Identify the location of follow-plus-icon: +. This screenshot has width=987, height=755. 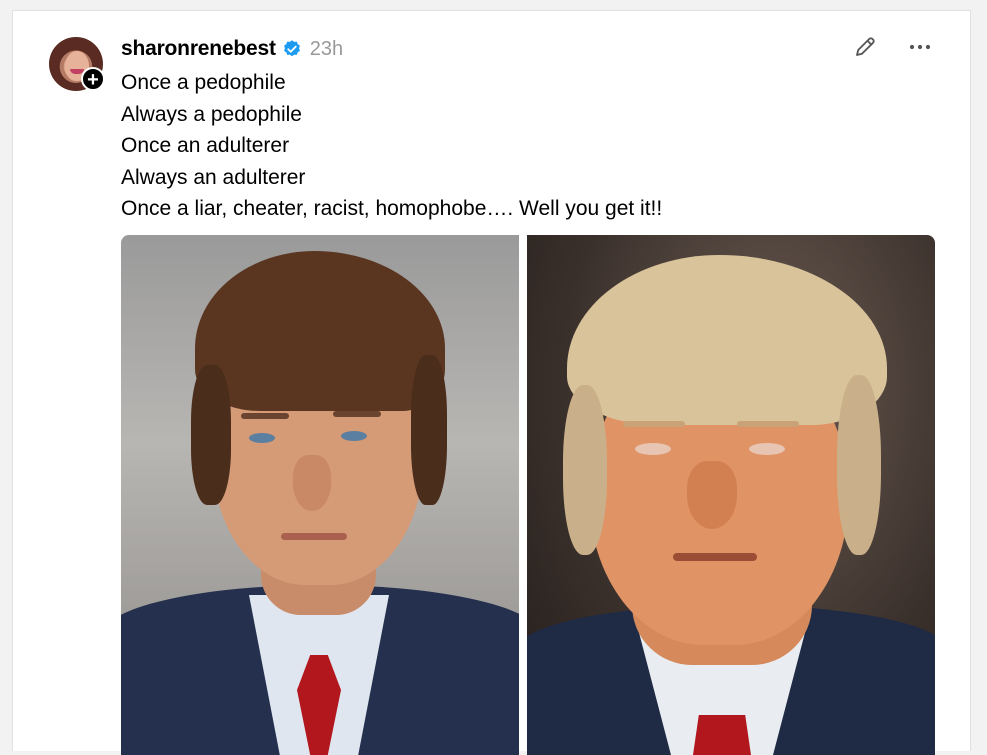
(93, 79).